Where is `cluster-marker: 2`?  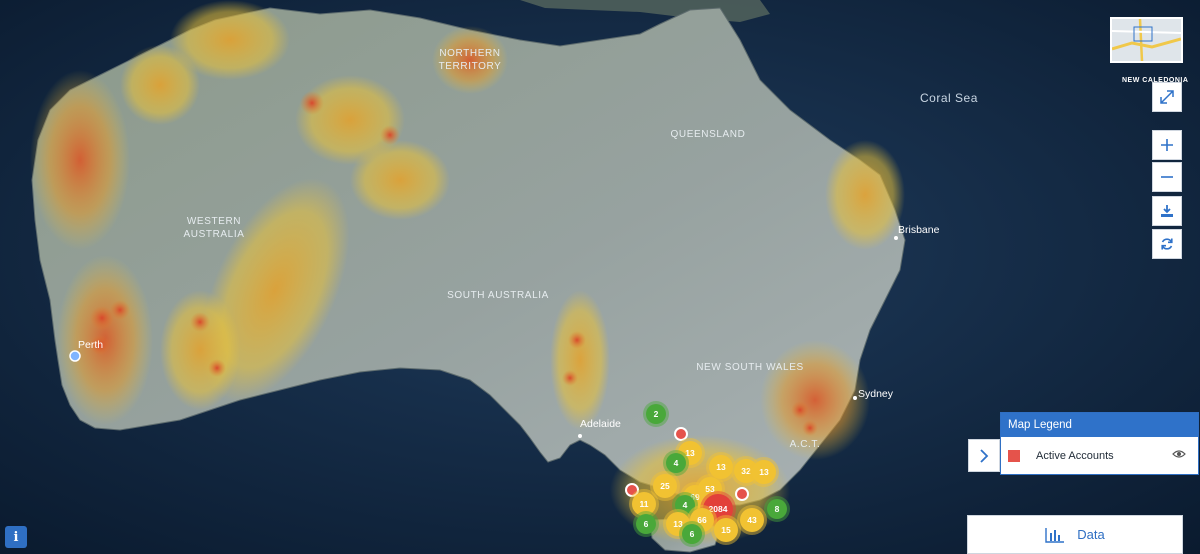 cluster-marker: 2 is located at coordinates (656, 414).